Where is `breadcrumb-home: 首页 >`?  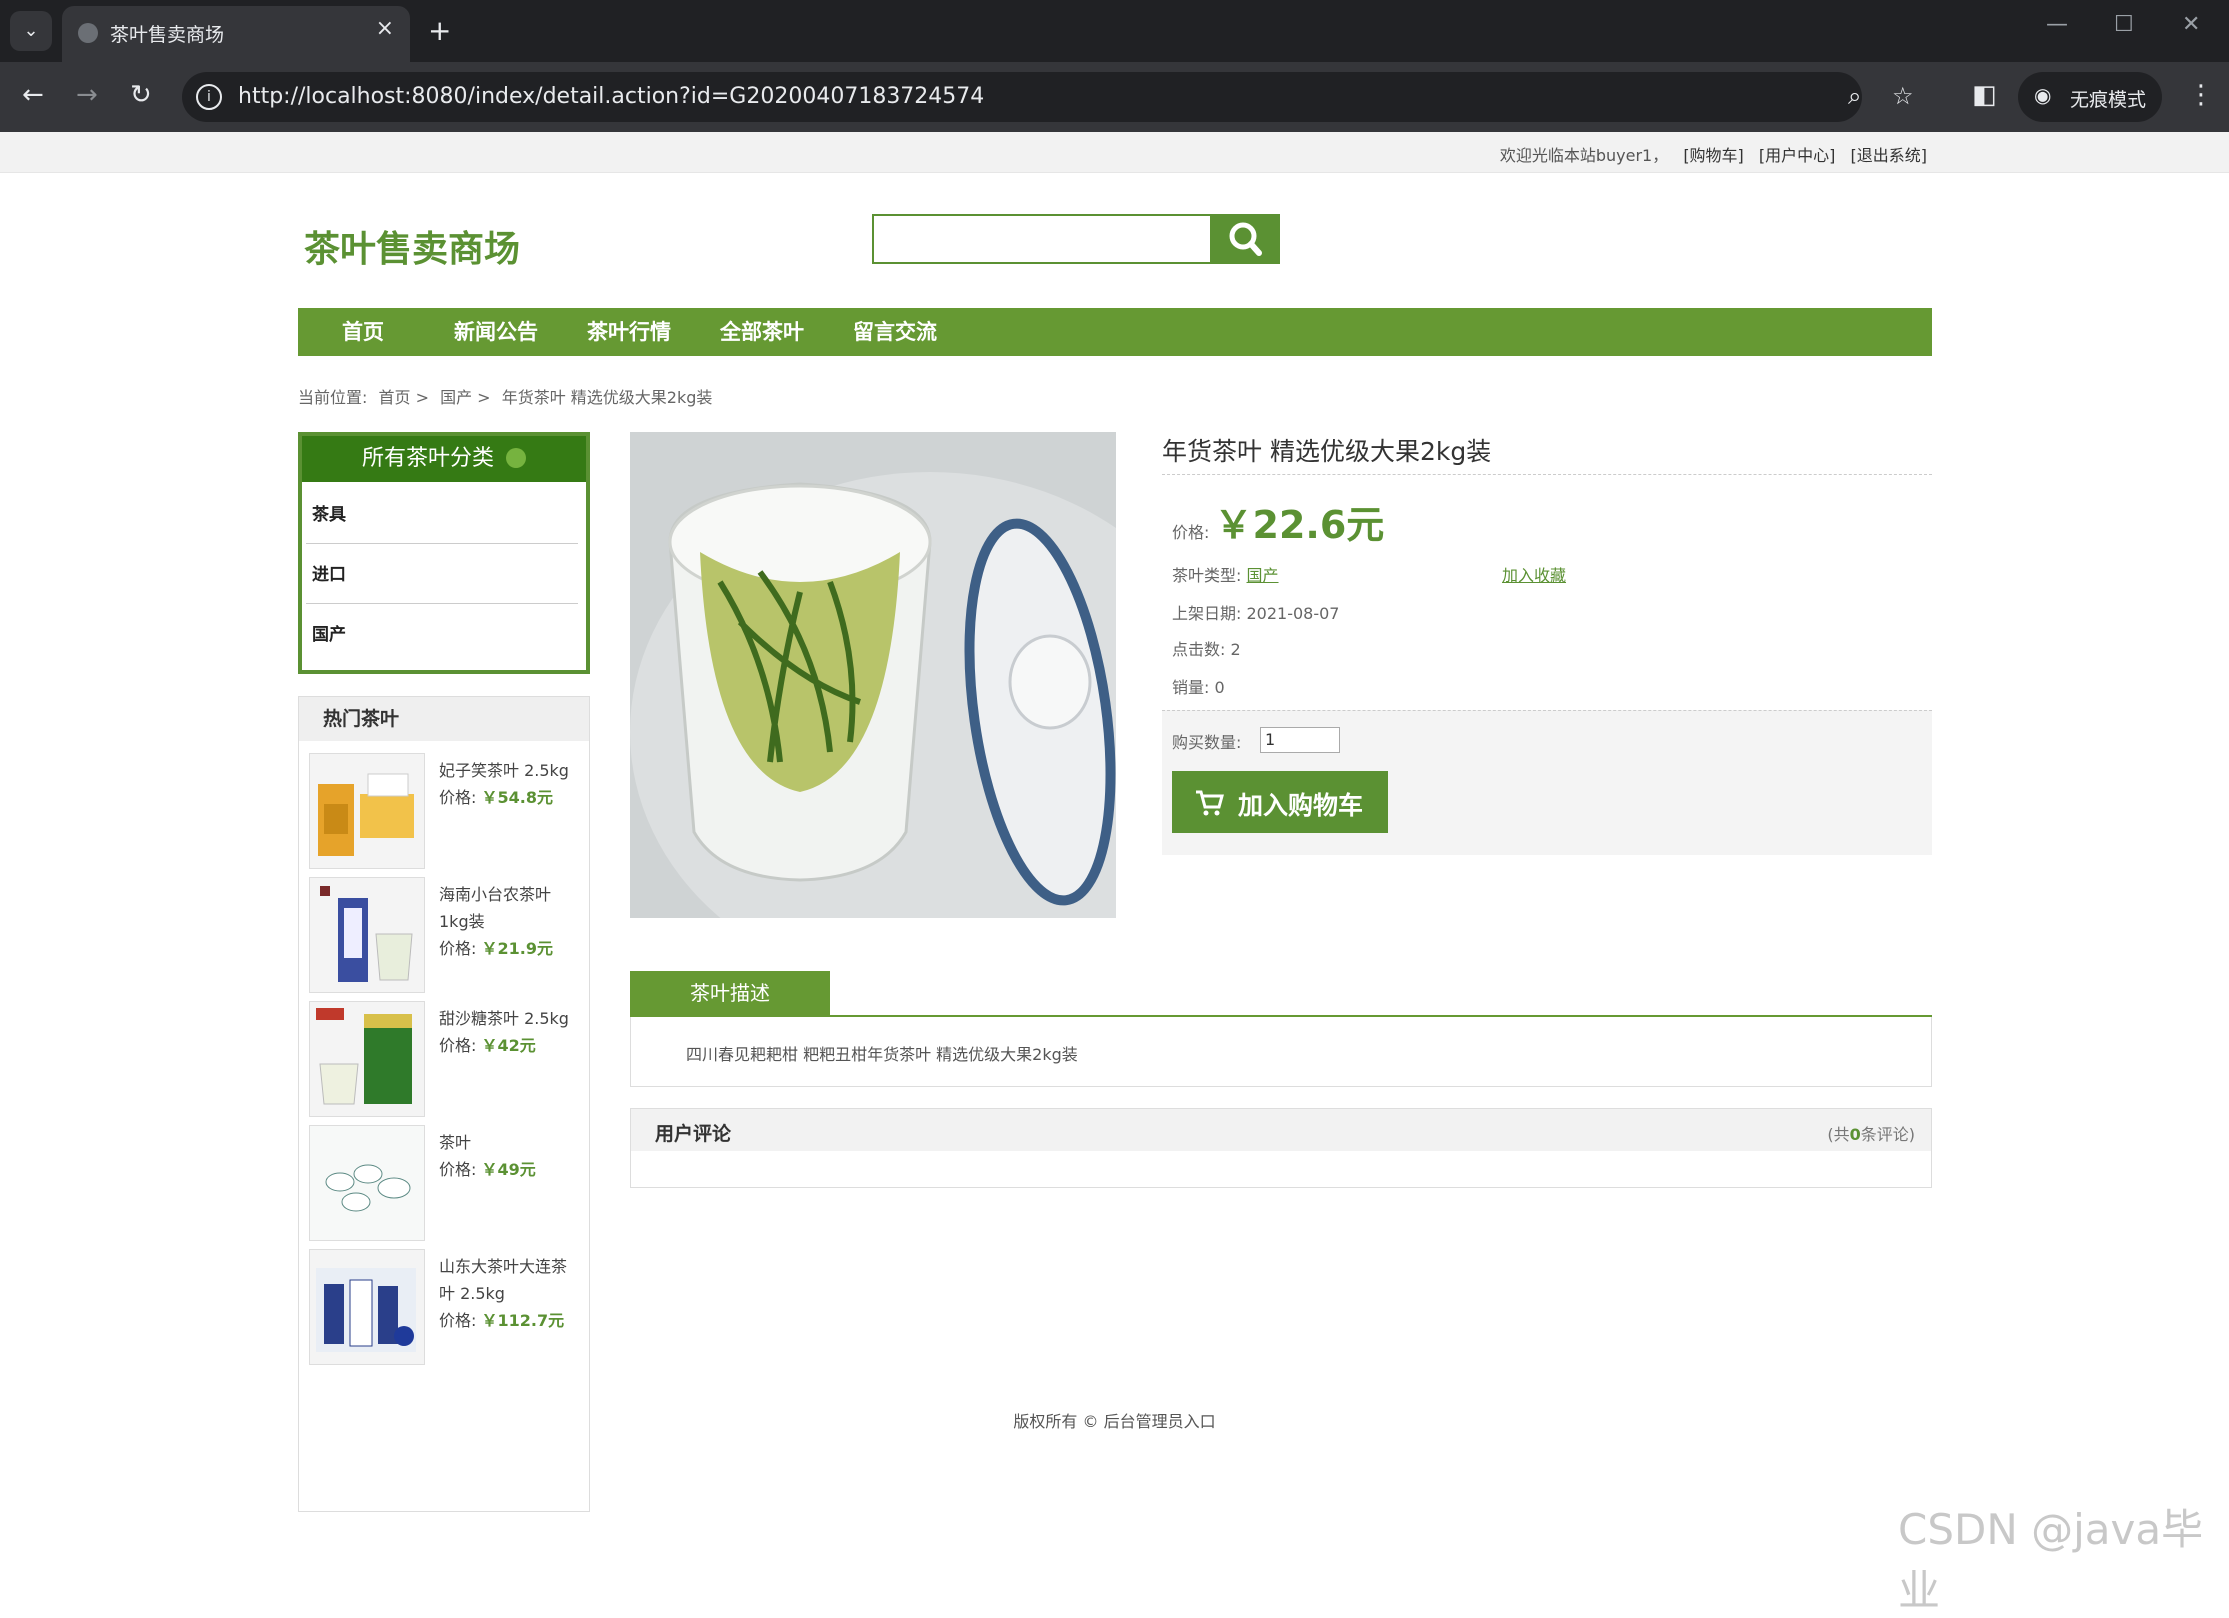
breadcrumb-home: 首页 > is located at coordinates (404, 397).